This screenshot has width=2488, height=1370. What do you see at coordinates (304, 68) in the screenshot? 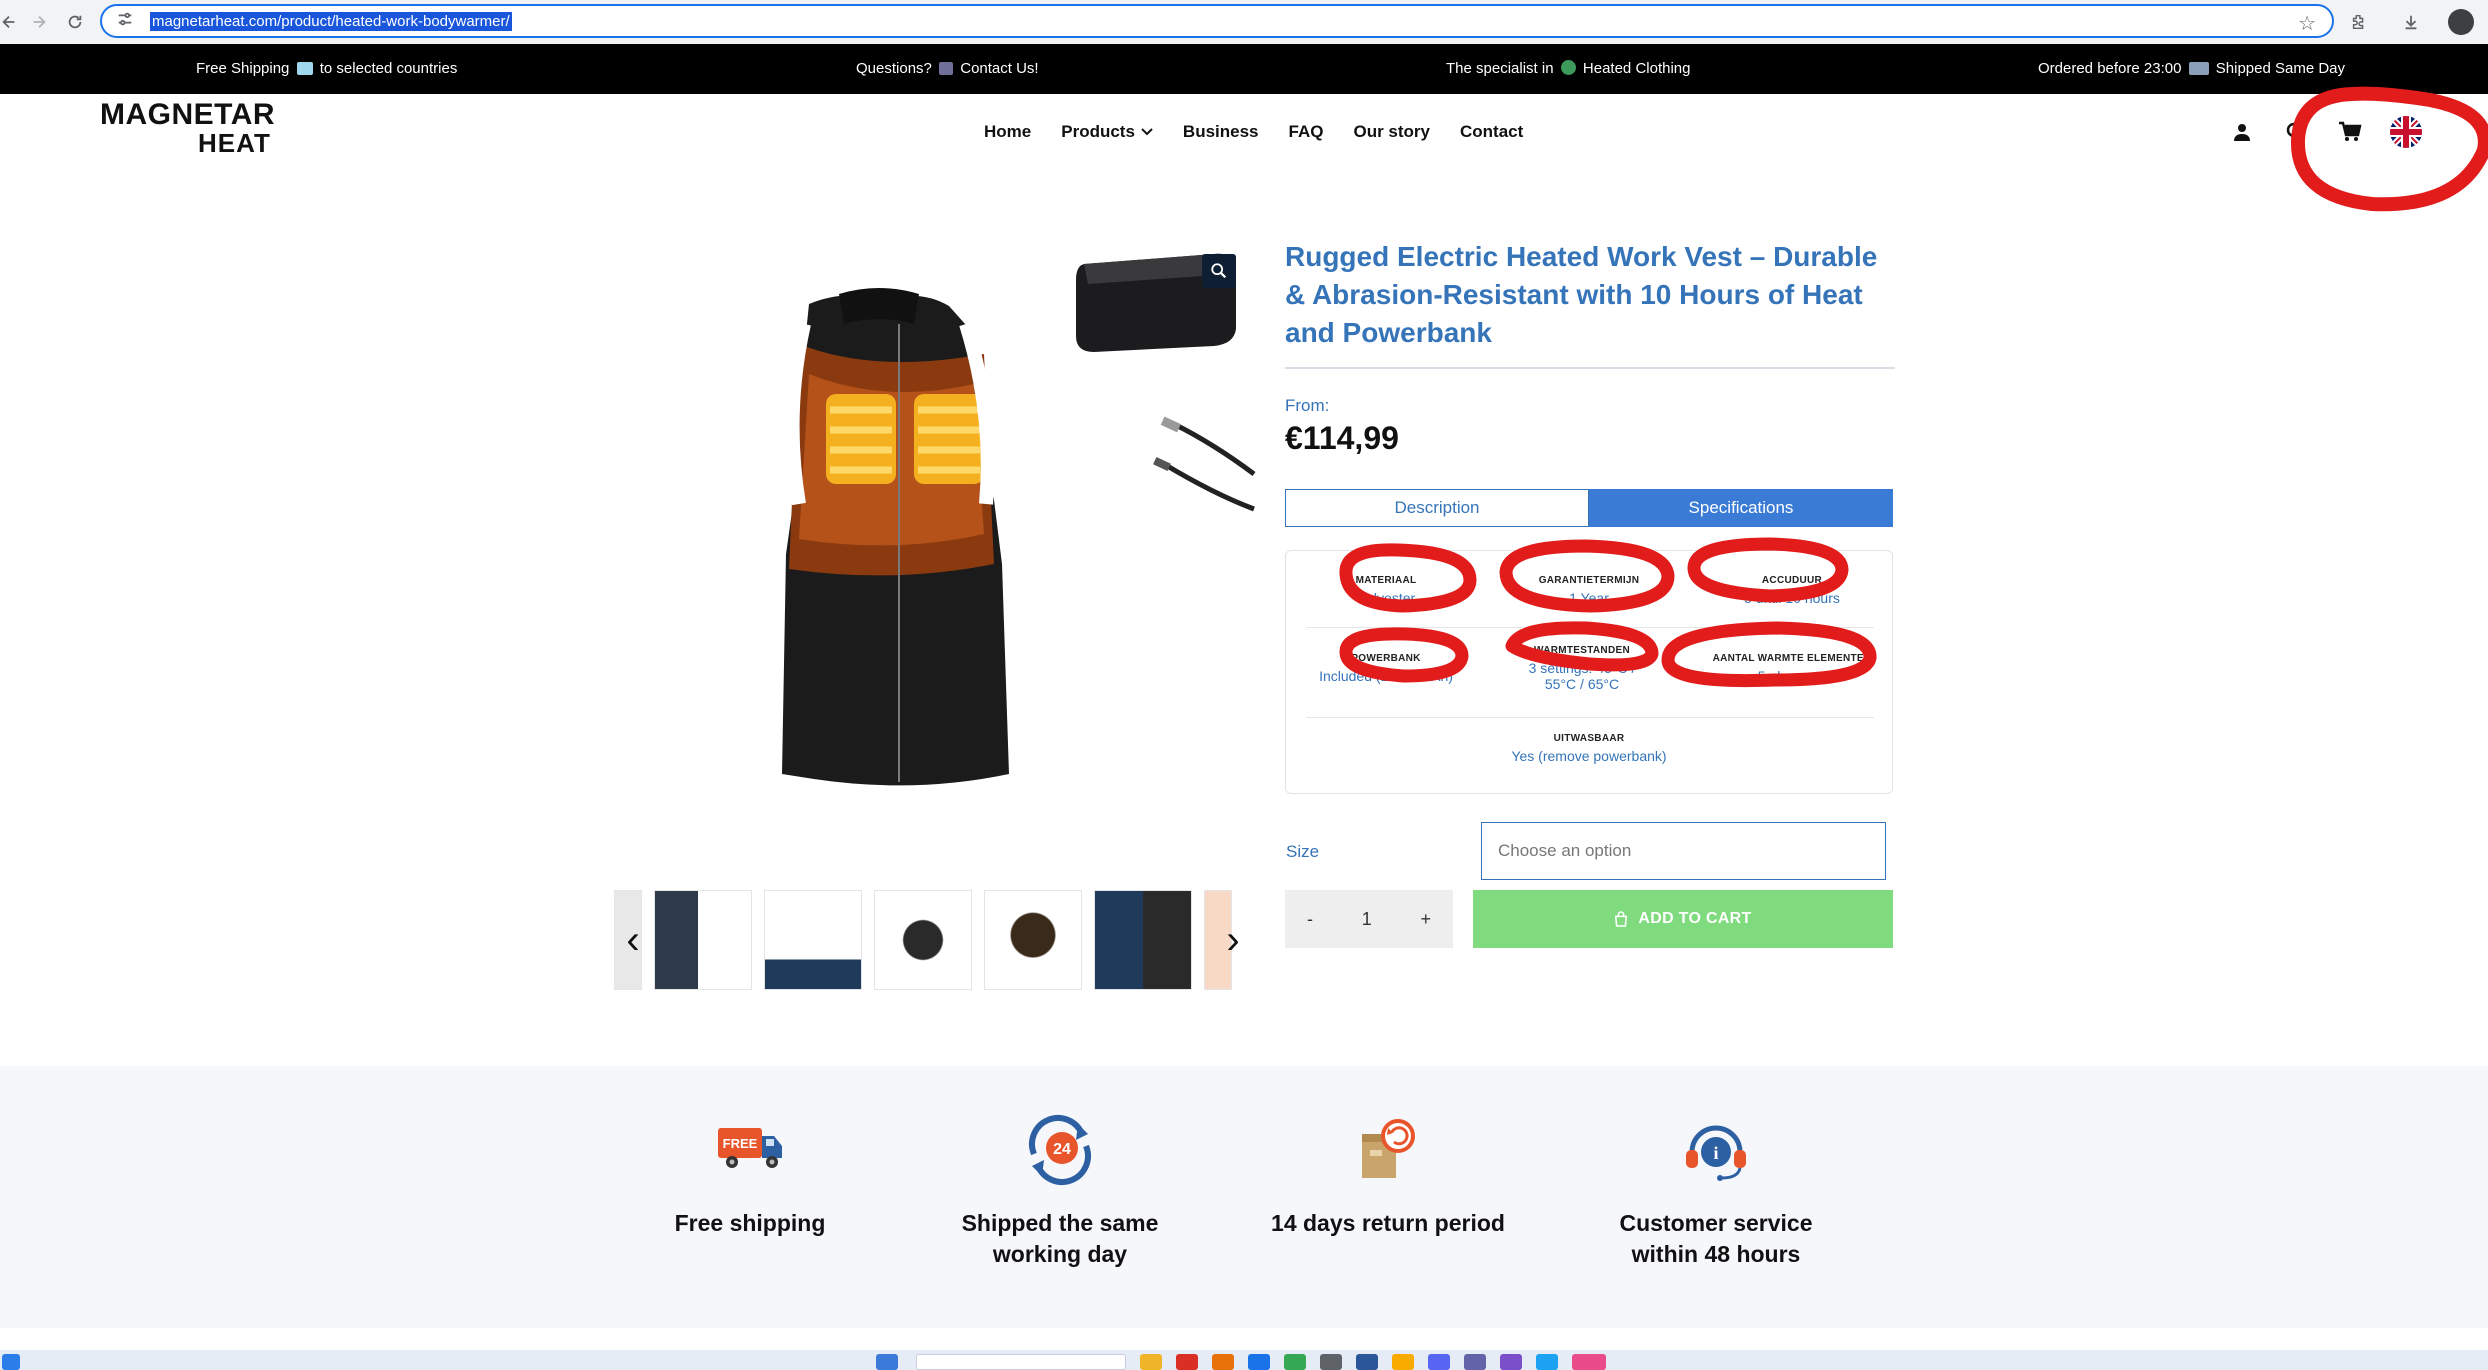
I see `free-badge-icon` at bounding box center [304, 68].